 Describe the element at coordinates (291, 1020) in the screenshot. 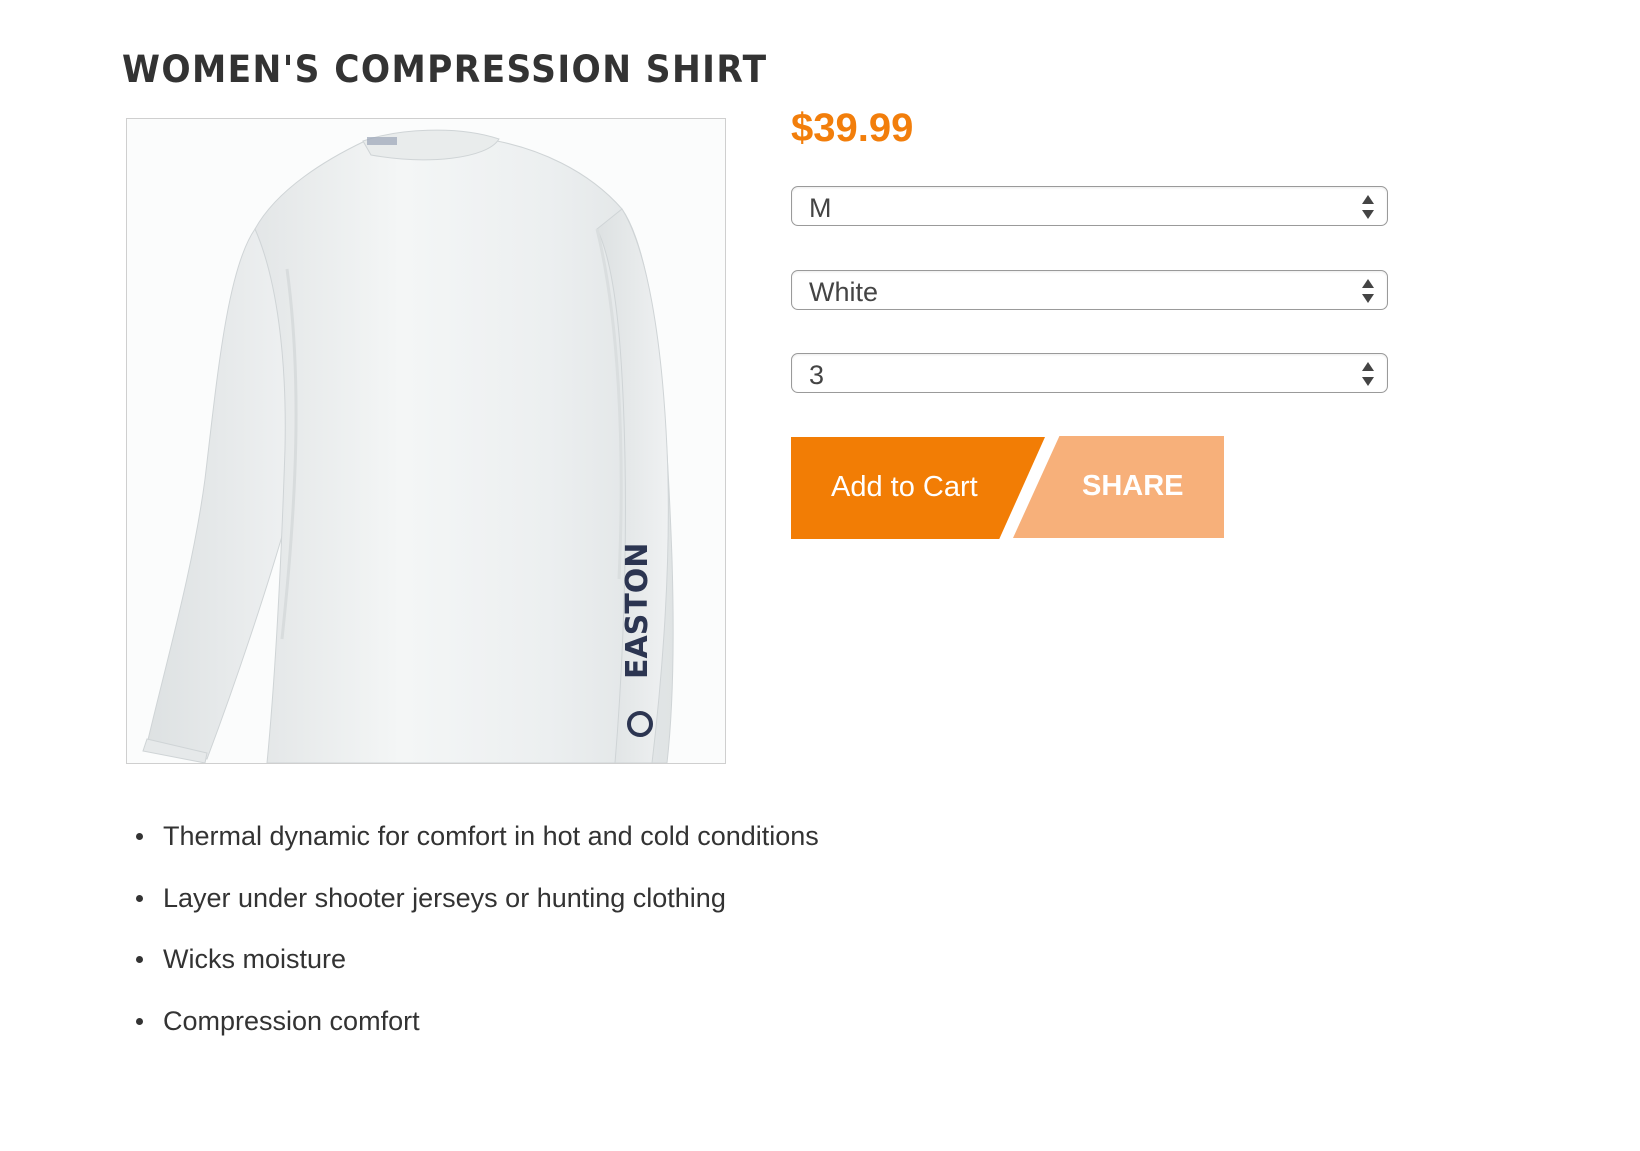

I see `feature-text: Compression comfort` at that location.